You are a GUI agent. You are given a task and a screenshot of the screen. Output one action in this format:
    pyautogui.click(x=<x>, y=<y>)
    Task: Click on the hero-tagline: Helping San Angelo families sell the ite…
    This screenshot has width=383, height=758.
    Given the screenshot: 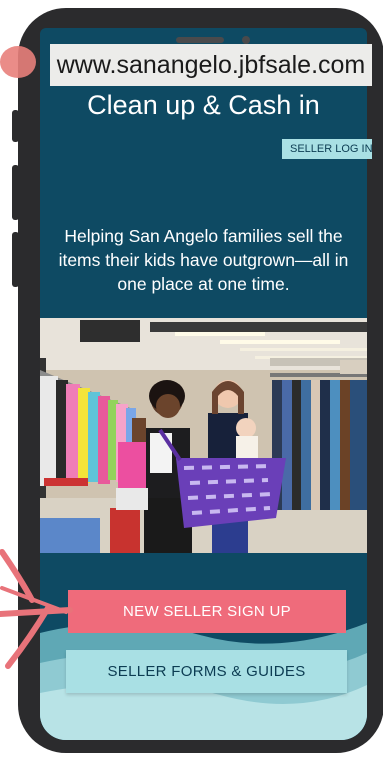 What is the action you would take?
    pyautogui.click(x=203, y=260)
    